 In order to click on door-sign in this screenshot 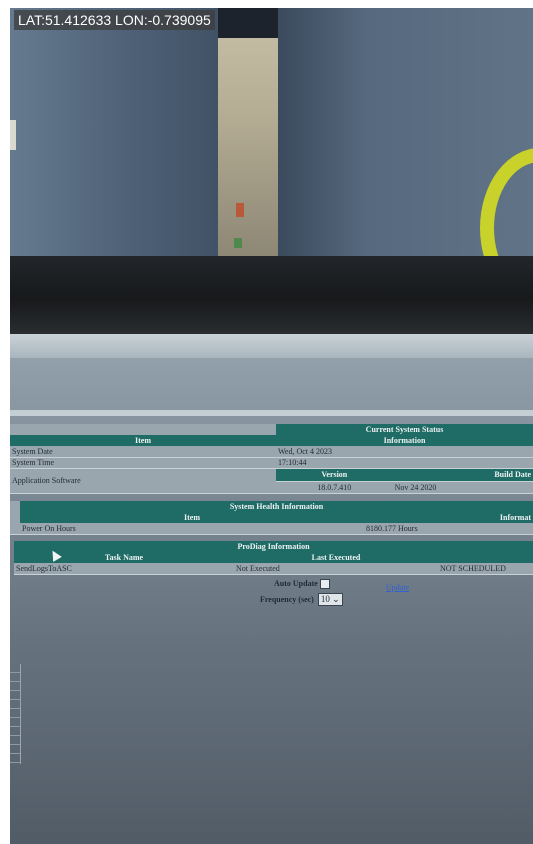, I will do `click(240, 210)`.